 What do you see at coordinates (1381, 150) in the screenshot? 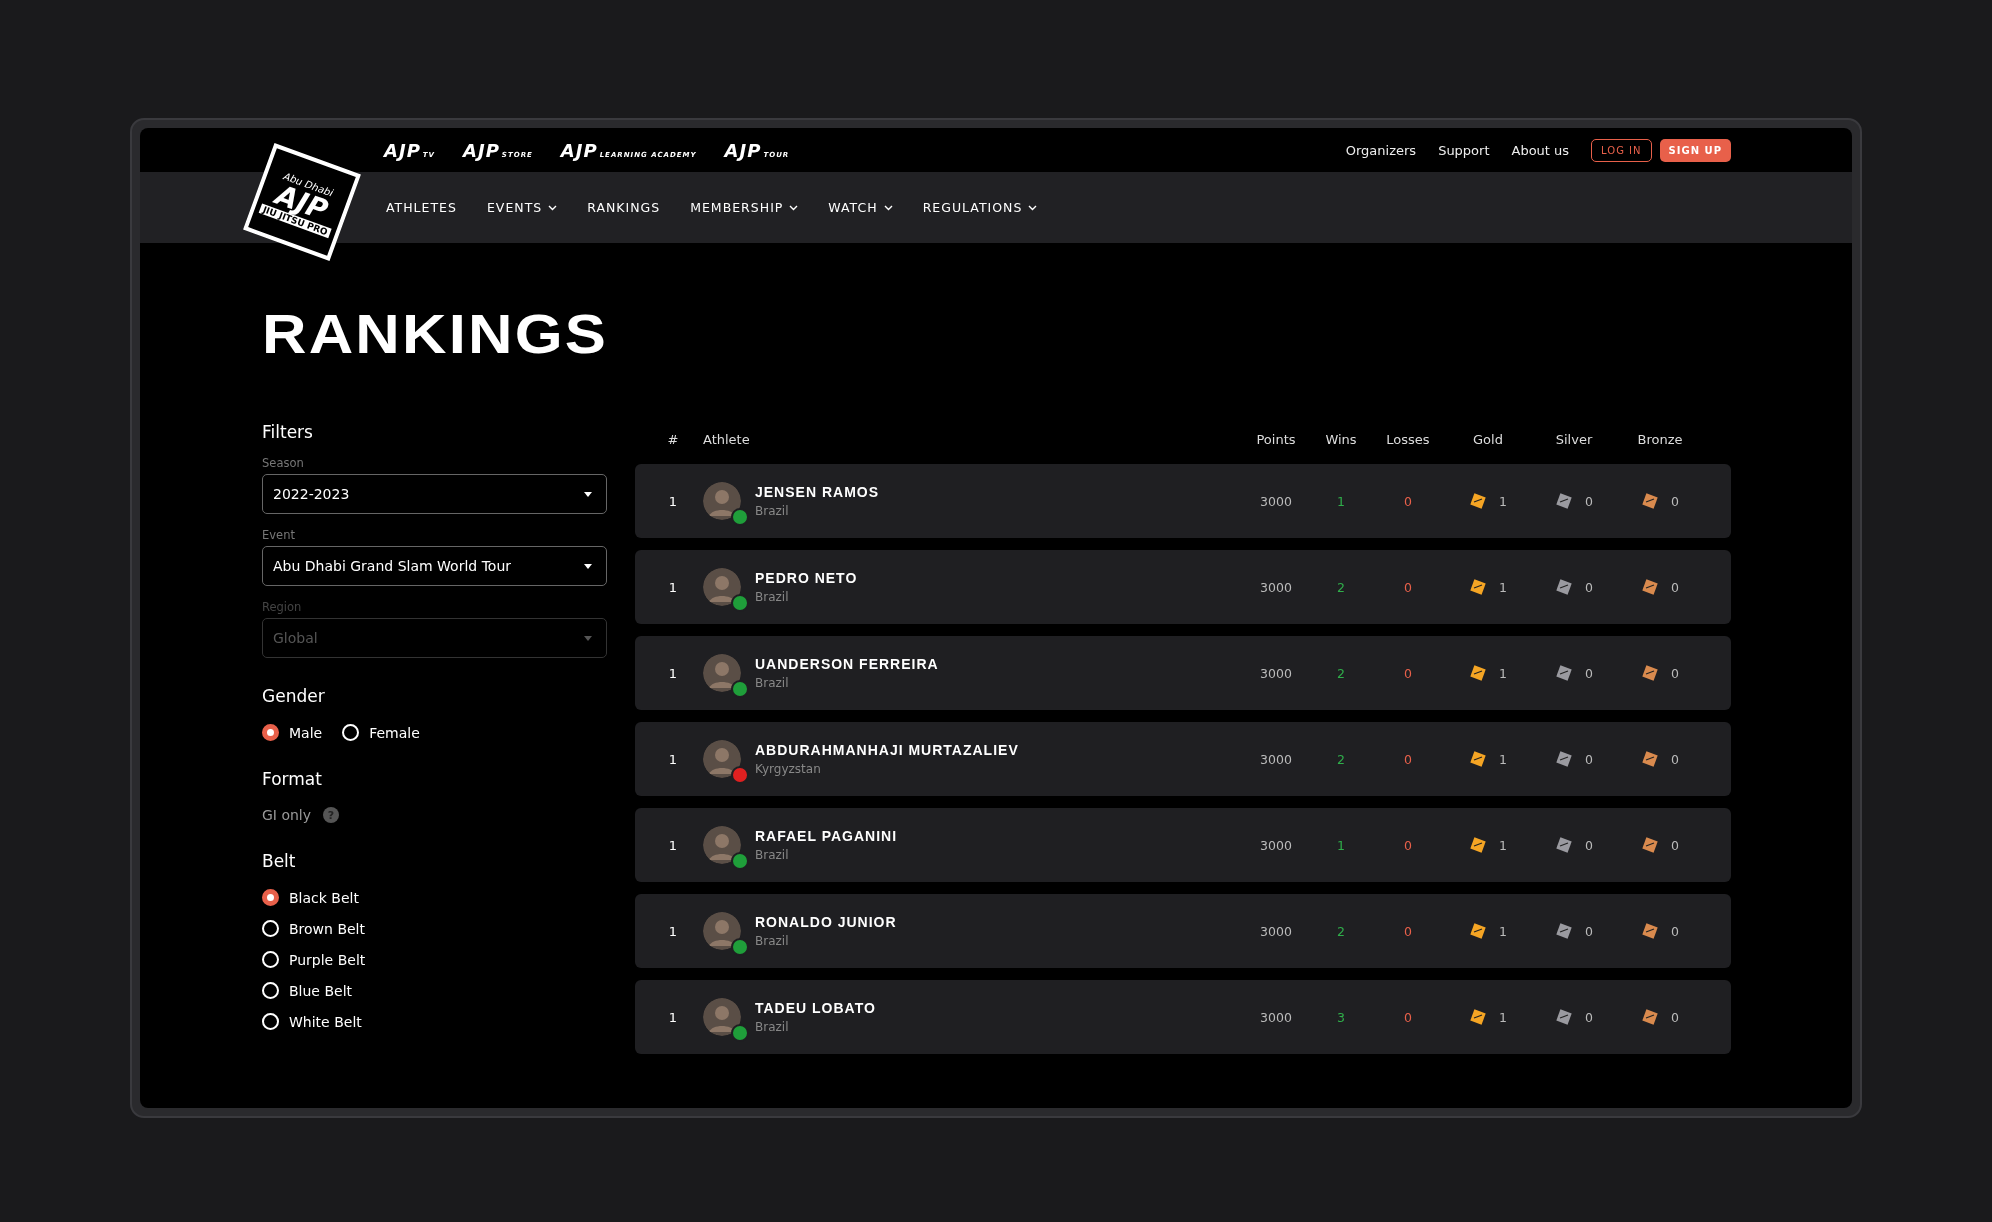
I see `top-link: Organizers` at bounding box center [1381, 150].